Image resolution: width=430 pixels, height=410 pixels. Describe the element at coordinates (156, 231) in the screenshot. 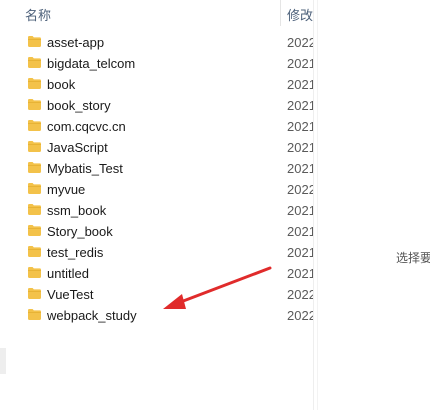

I see `list-item: Story_book 2021` at that location.